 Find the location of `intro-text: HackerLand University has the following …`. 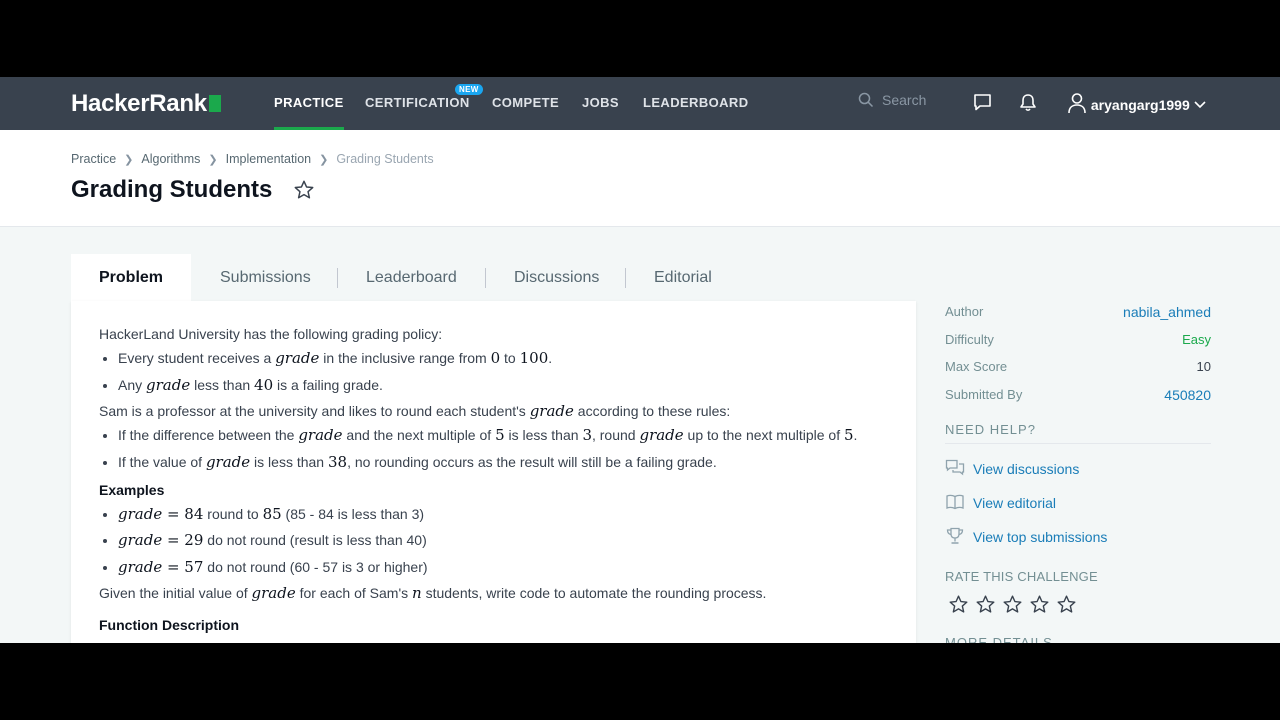

intro-text: HackerLand University has the following … is located at coordinates (271, 334).